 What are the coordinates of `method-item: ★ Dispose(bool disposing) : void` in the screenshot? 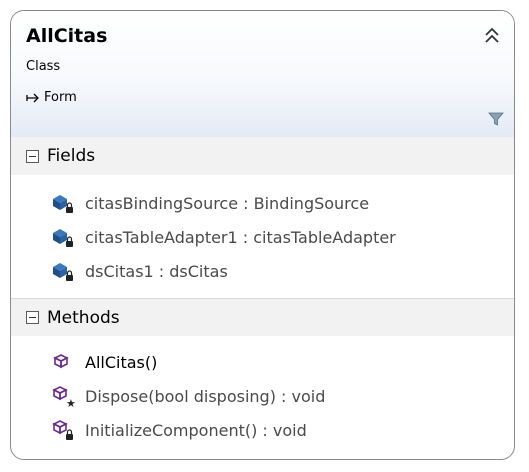 It's located at (188, 396).